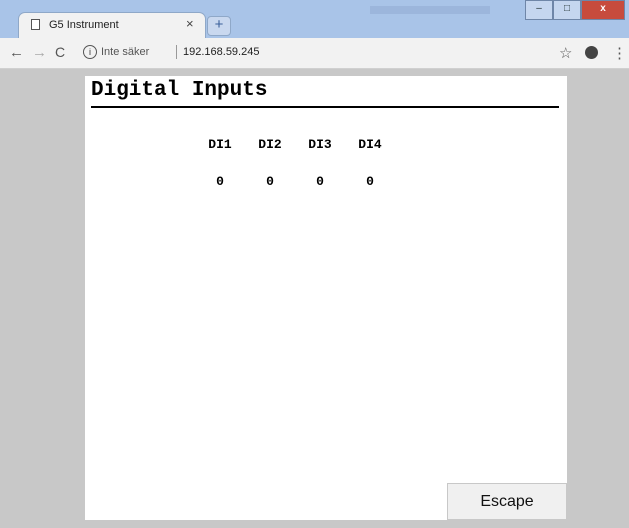  What do you see at coordinates (619, 53) in the screenshot?
I see `menu-icon: ⋮` at bounding box center [619, 53].